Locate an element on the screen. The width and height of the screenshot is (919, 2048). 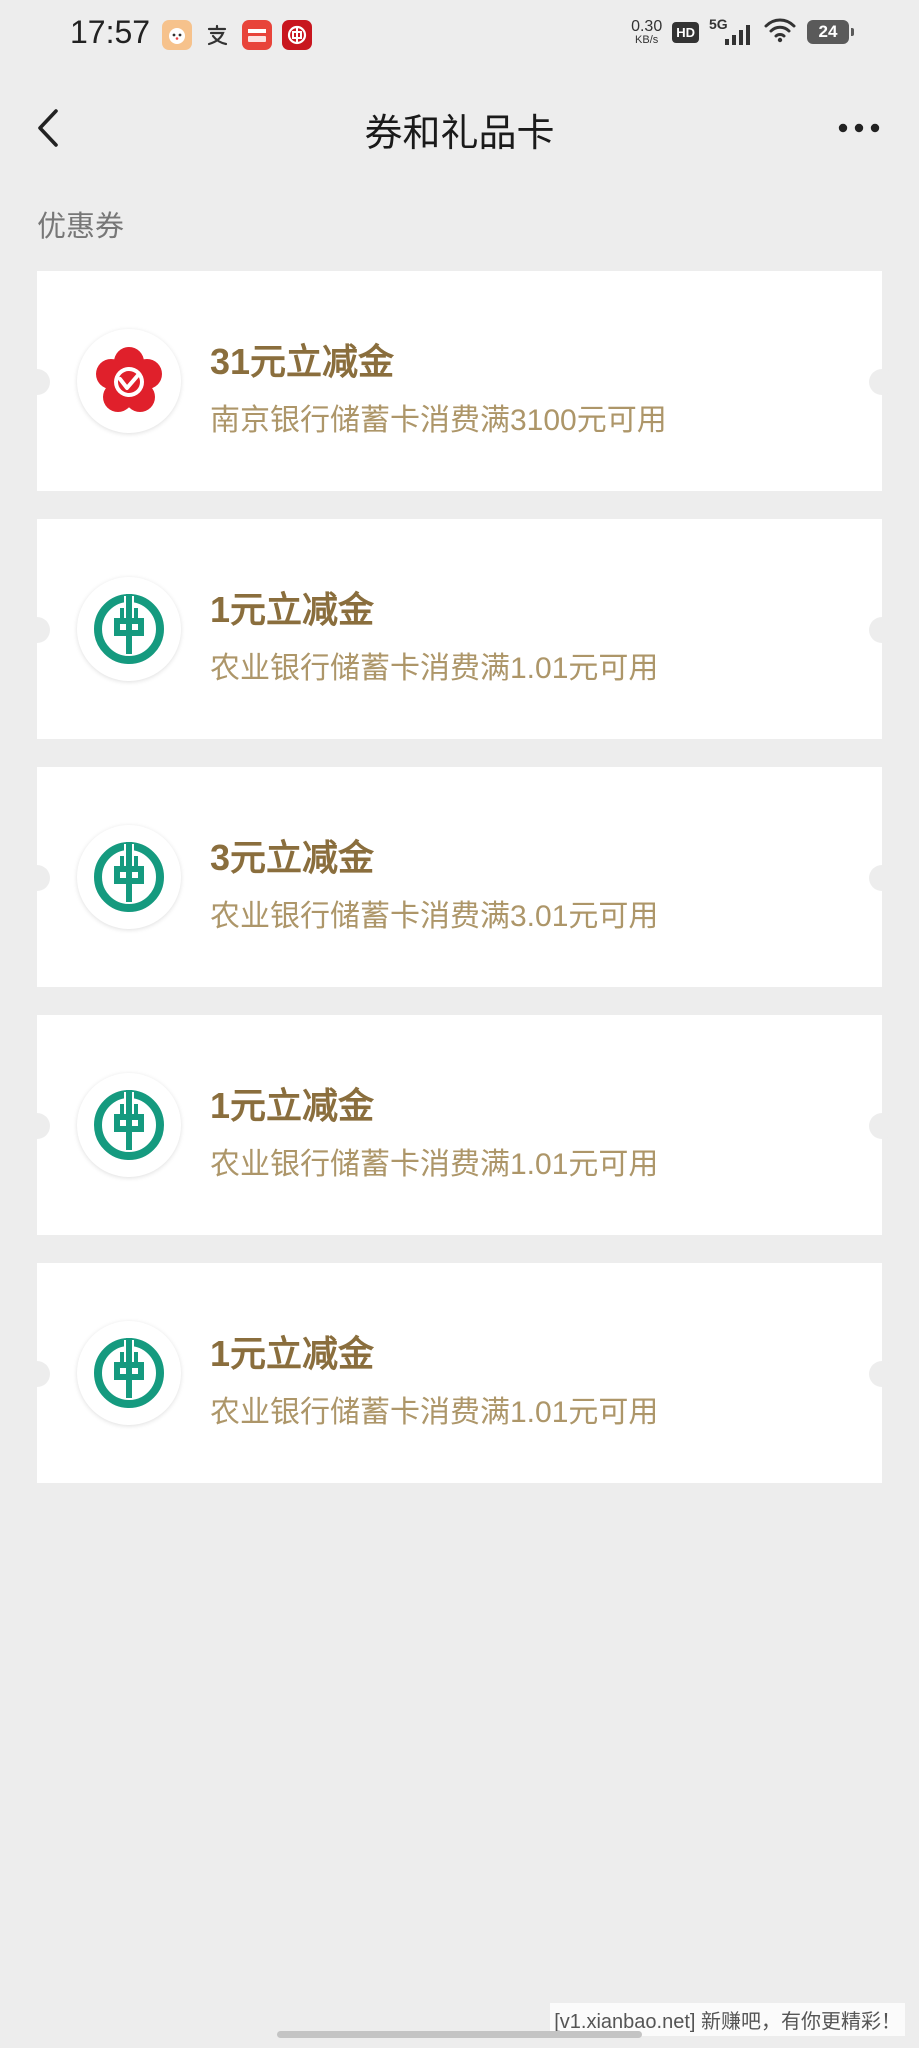
page-title: 券和礼品卡 is located at coordinates (459, 133).